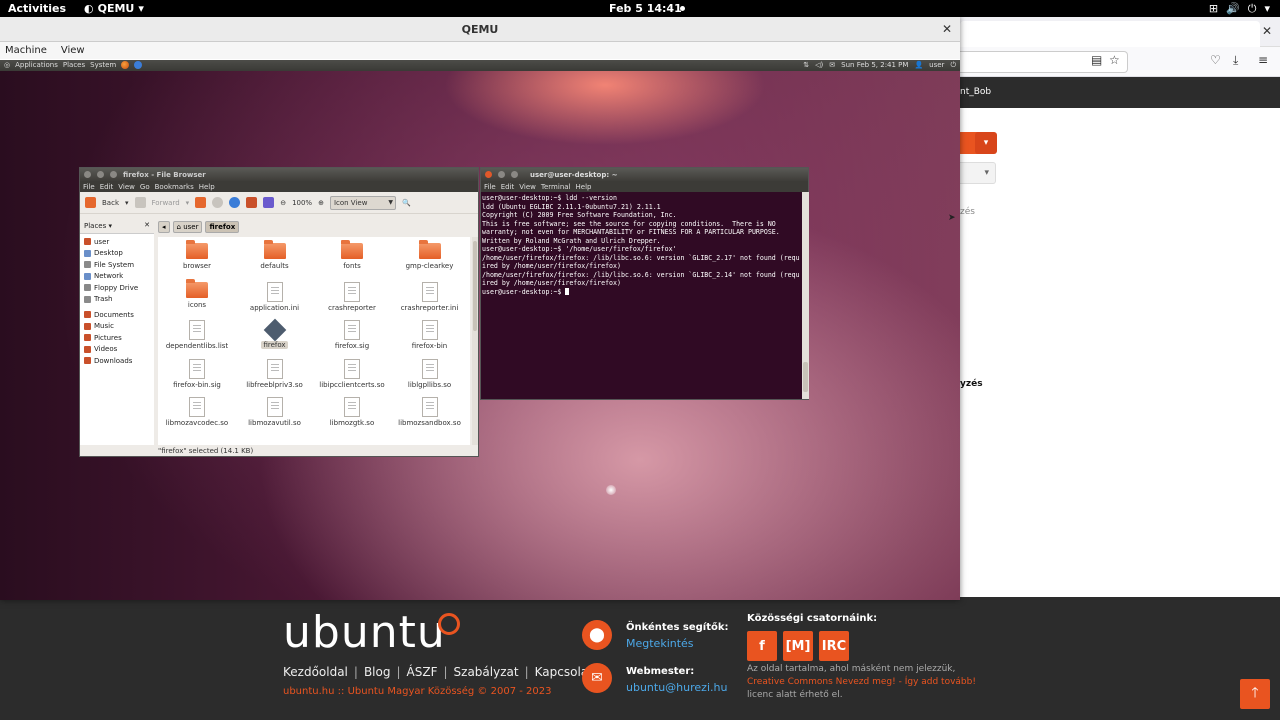  Describe the element at coordinates (222, 226) in the screenshot. I see `path-crumb-firefox: firefox` at that location.